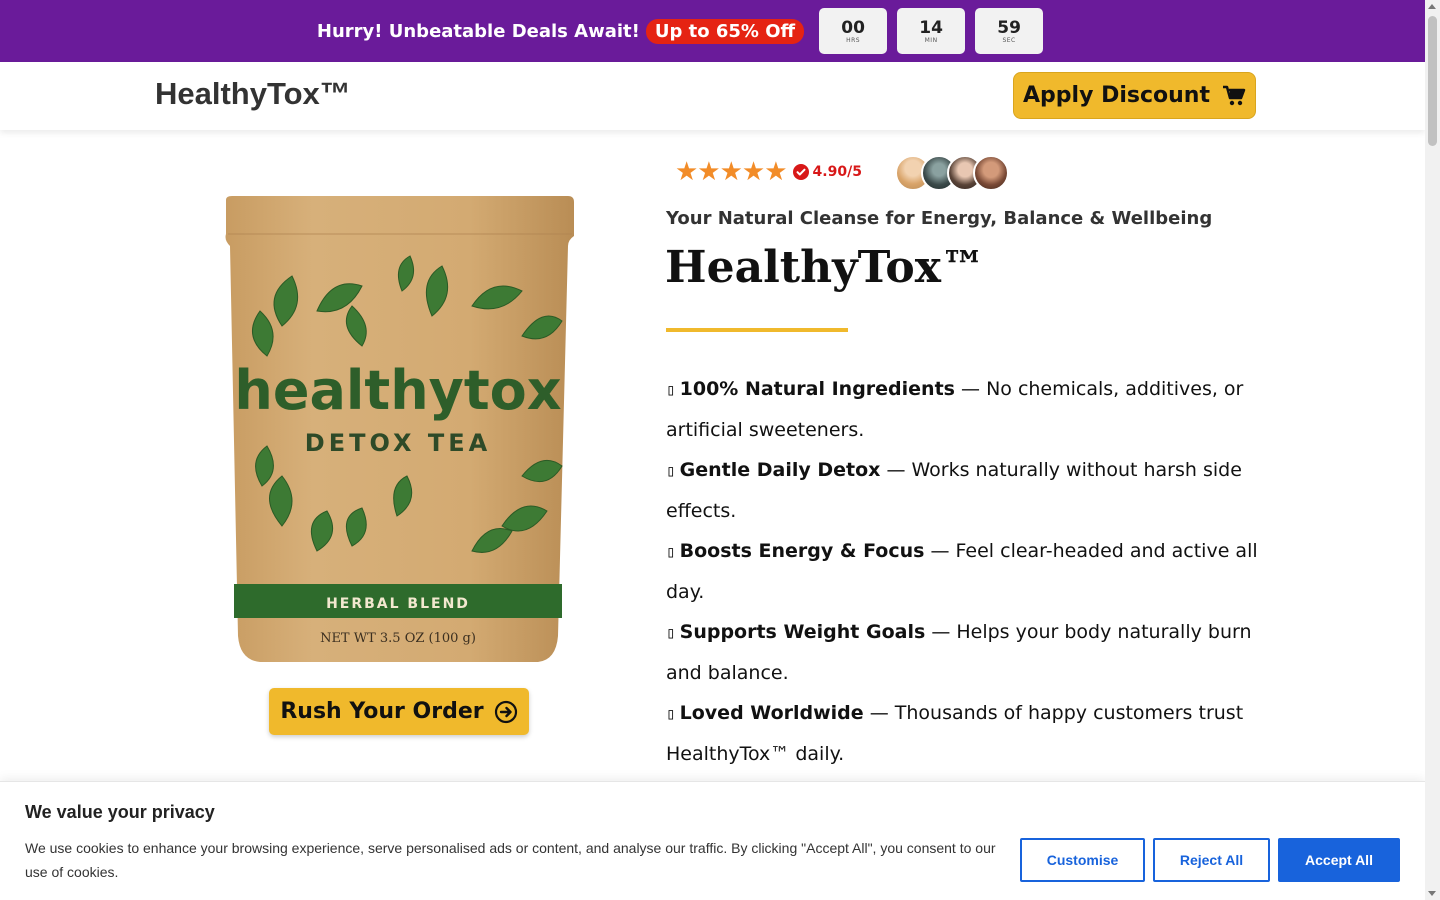 This screenshot has width=1440, height=900. I want to click on timer-hours-unit: HRS, so click(853, 40).